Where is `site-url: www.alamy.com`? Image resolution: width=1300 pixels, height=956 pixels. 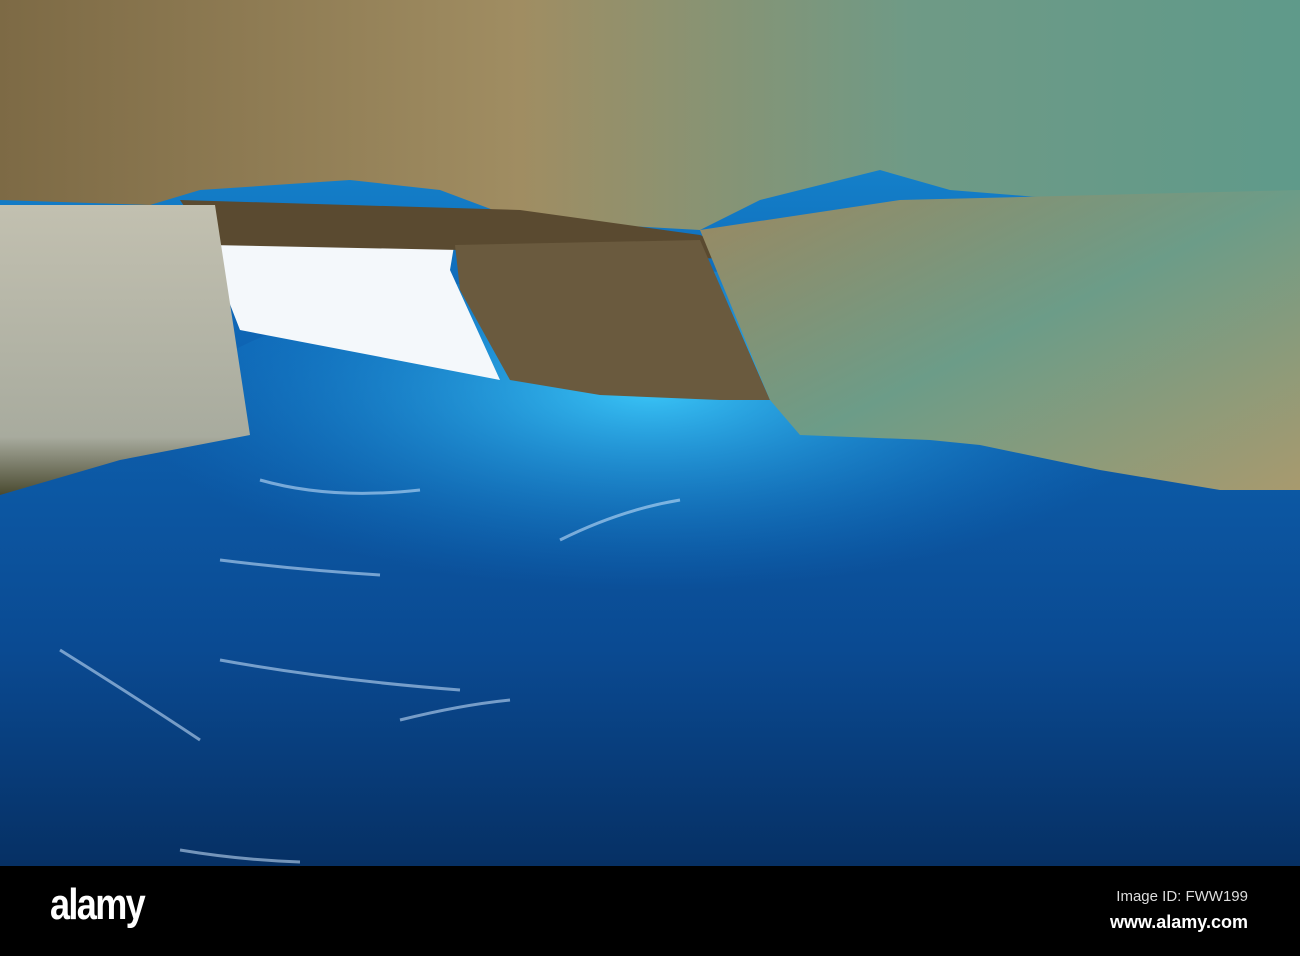
site-url: www.alamy.com is located at coordinates (1178, 922).